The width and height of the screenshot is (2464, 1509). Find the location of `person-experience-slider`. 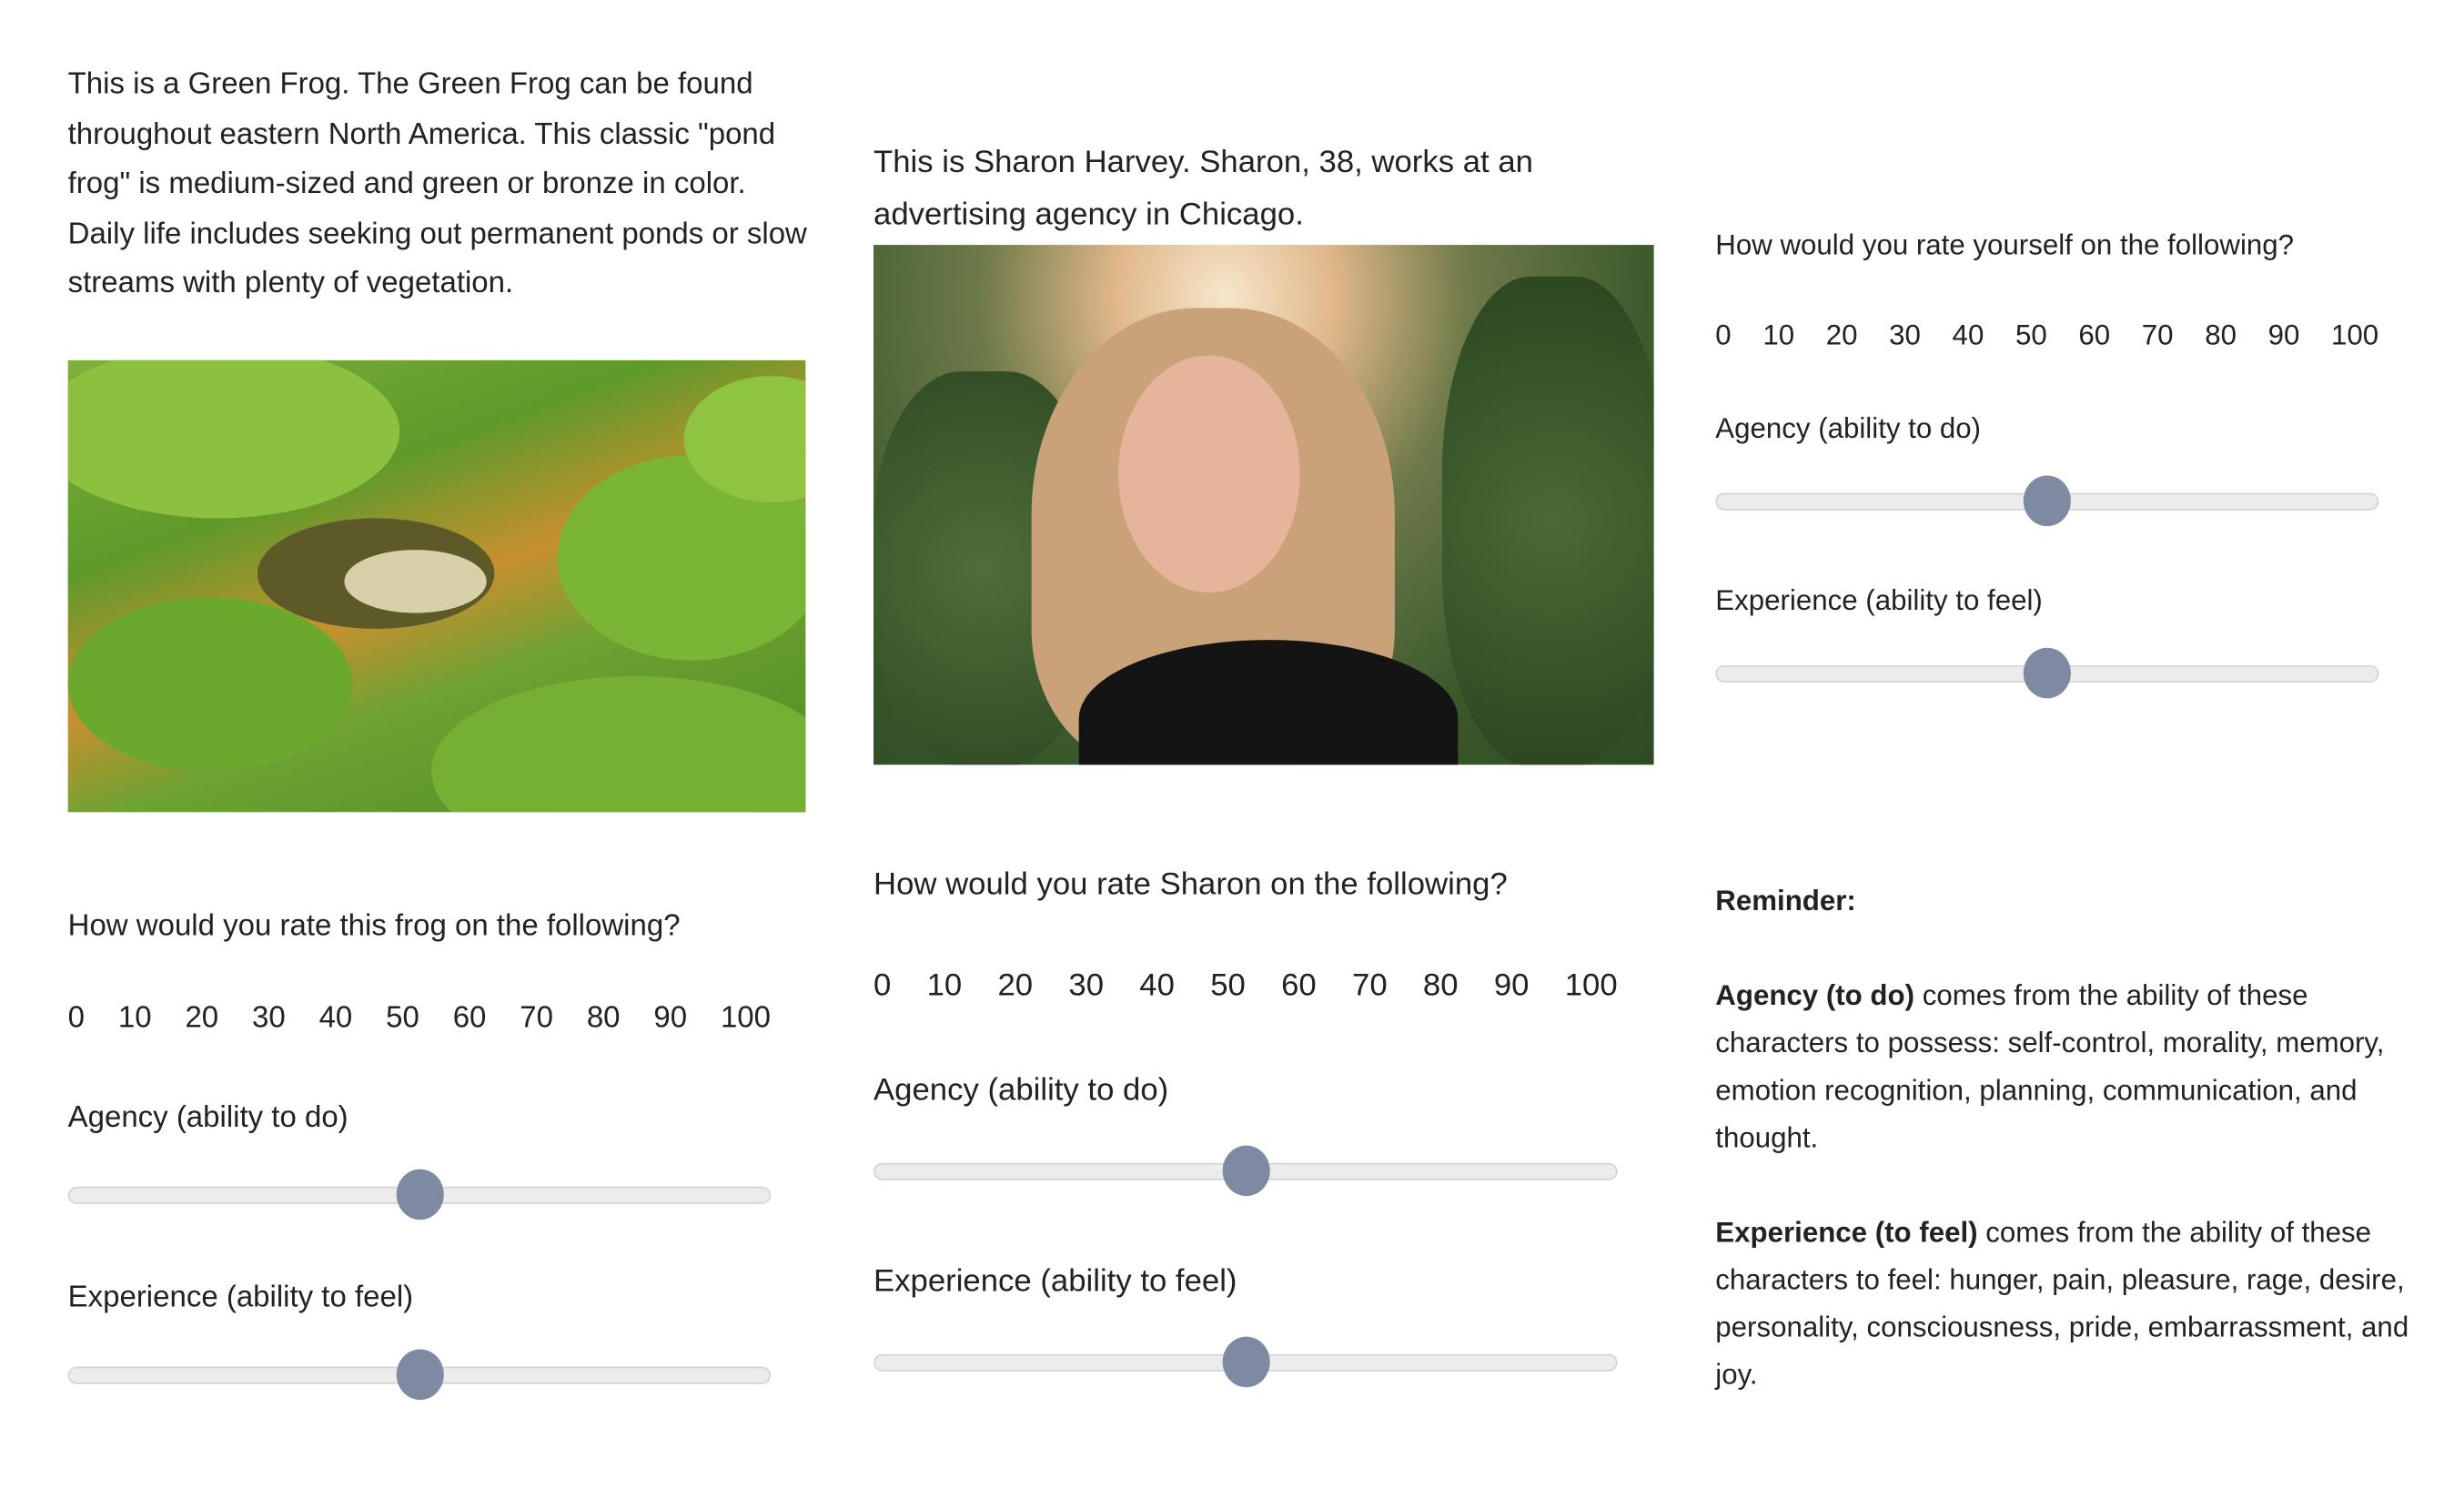

person-experience-slider is located at coordinates (1246, 1362).